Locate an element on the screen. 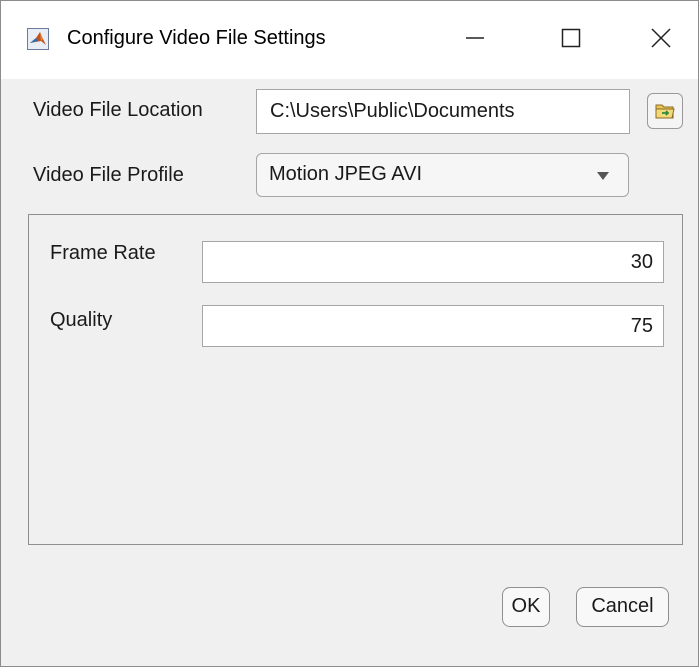 The image size is (699, 667). browse-folder-button is located at coordinates (665, 111).